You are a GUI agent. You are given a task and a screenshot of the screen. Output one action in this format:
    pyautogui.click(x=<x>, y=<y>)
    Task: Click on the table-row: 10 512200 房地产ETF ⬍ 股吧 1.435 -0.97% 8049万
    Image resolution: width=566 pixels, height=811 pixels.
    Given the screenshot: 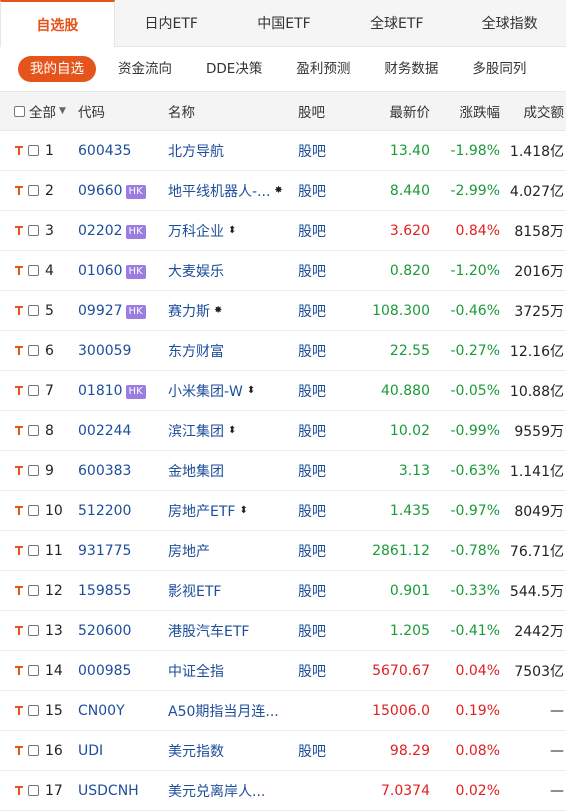 What is the action you would take?
    pyautogui.click(x=283, y=511)
    